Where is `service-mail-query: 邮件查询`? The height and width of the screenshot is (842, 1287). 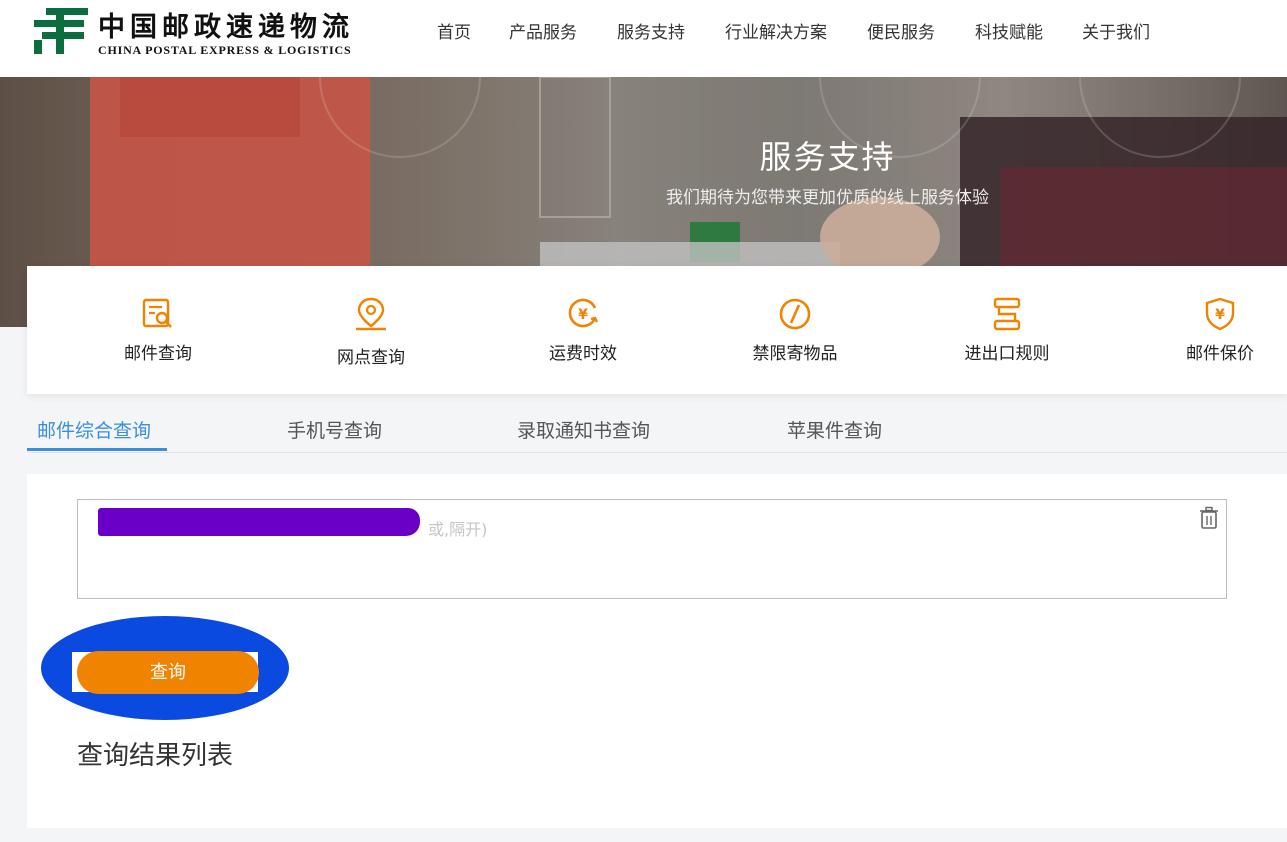 service-mail-query: 邮件查询 is located at coordinates (158, 330).